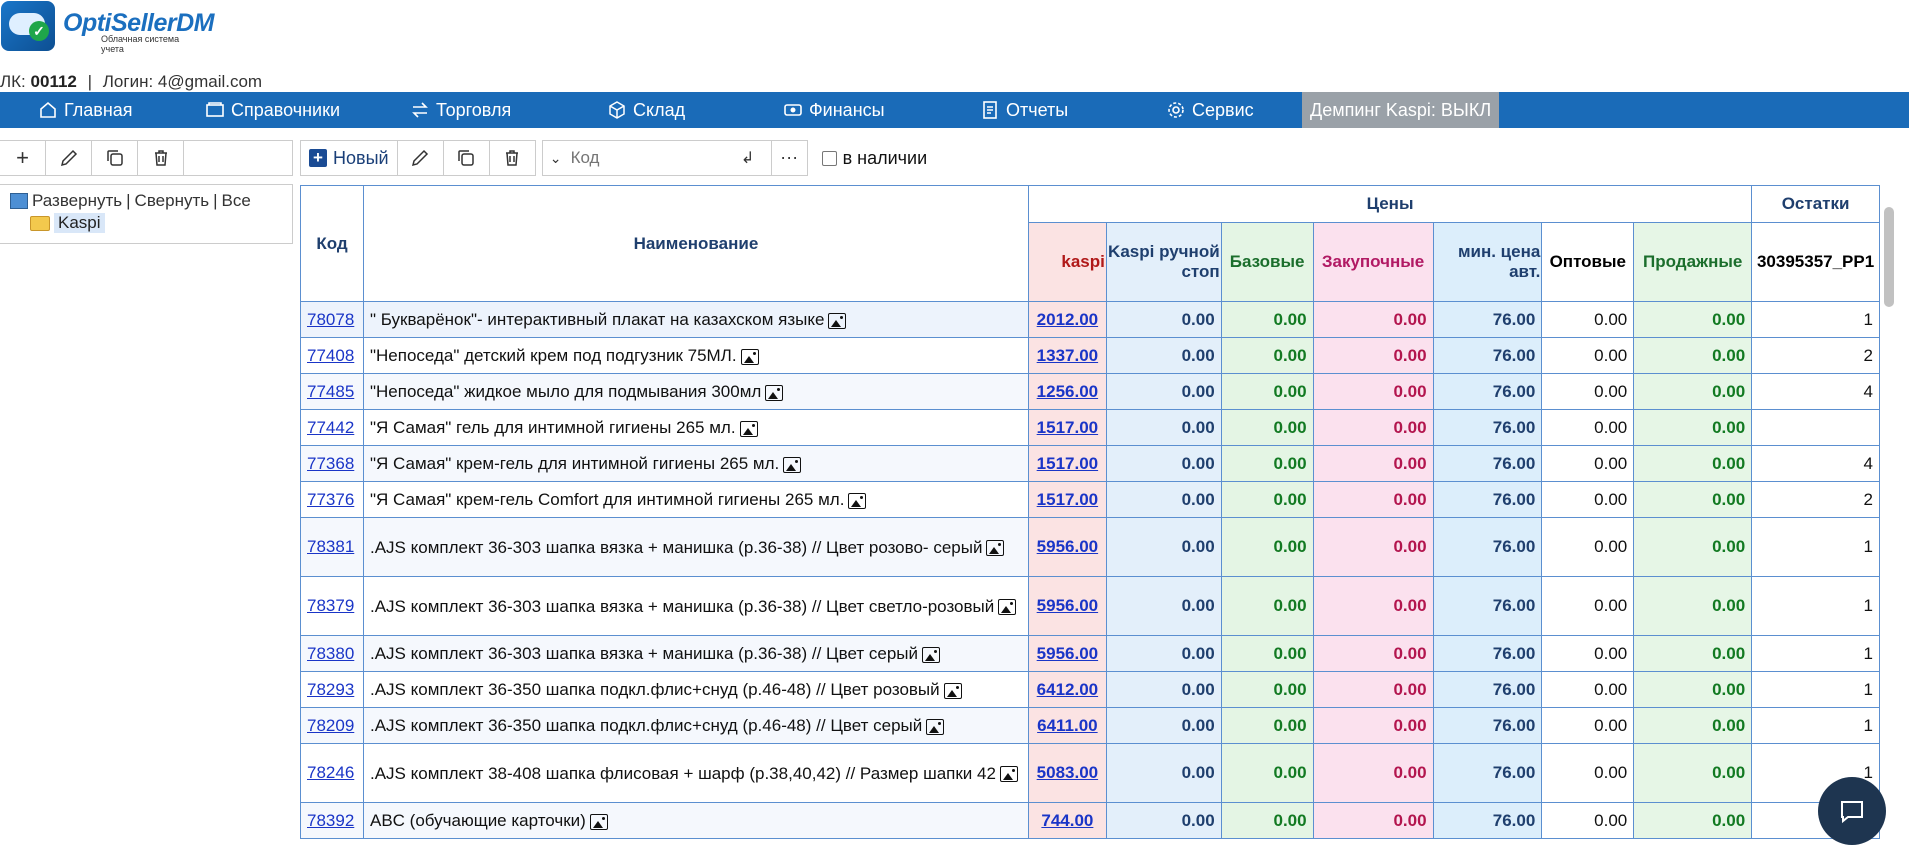 This screenshot has height=863, width=1909. Describe the element at coordinates (421, 158) in the screenshot. I see `edit-product-button` at that location.